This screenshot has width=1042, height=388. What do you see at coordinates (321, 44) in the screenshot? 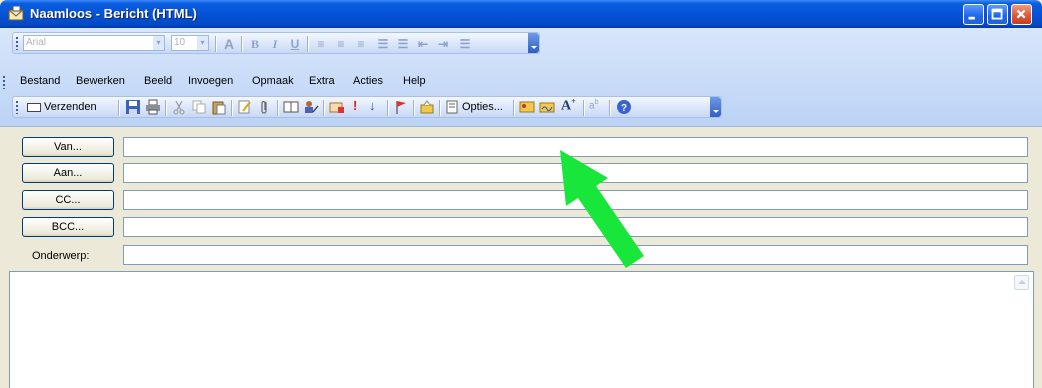
I see `align-left-icon: ≡` at bounding box center [321, 44].